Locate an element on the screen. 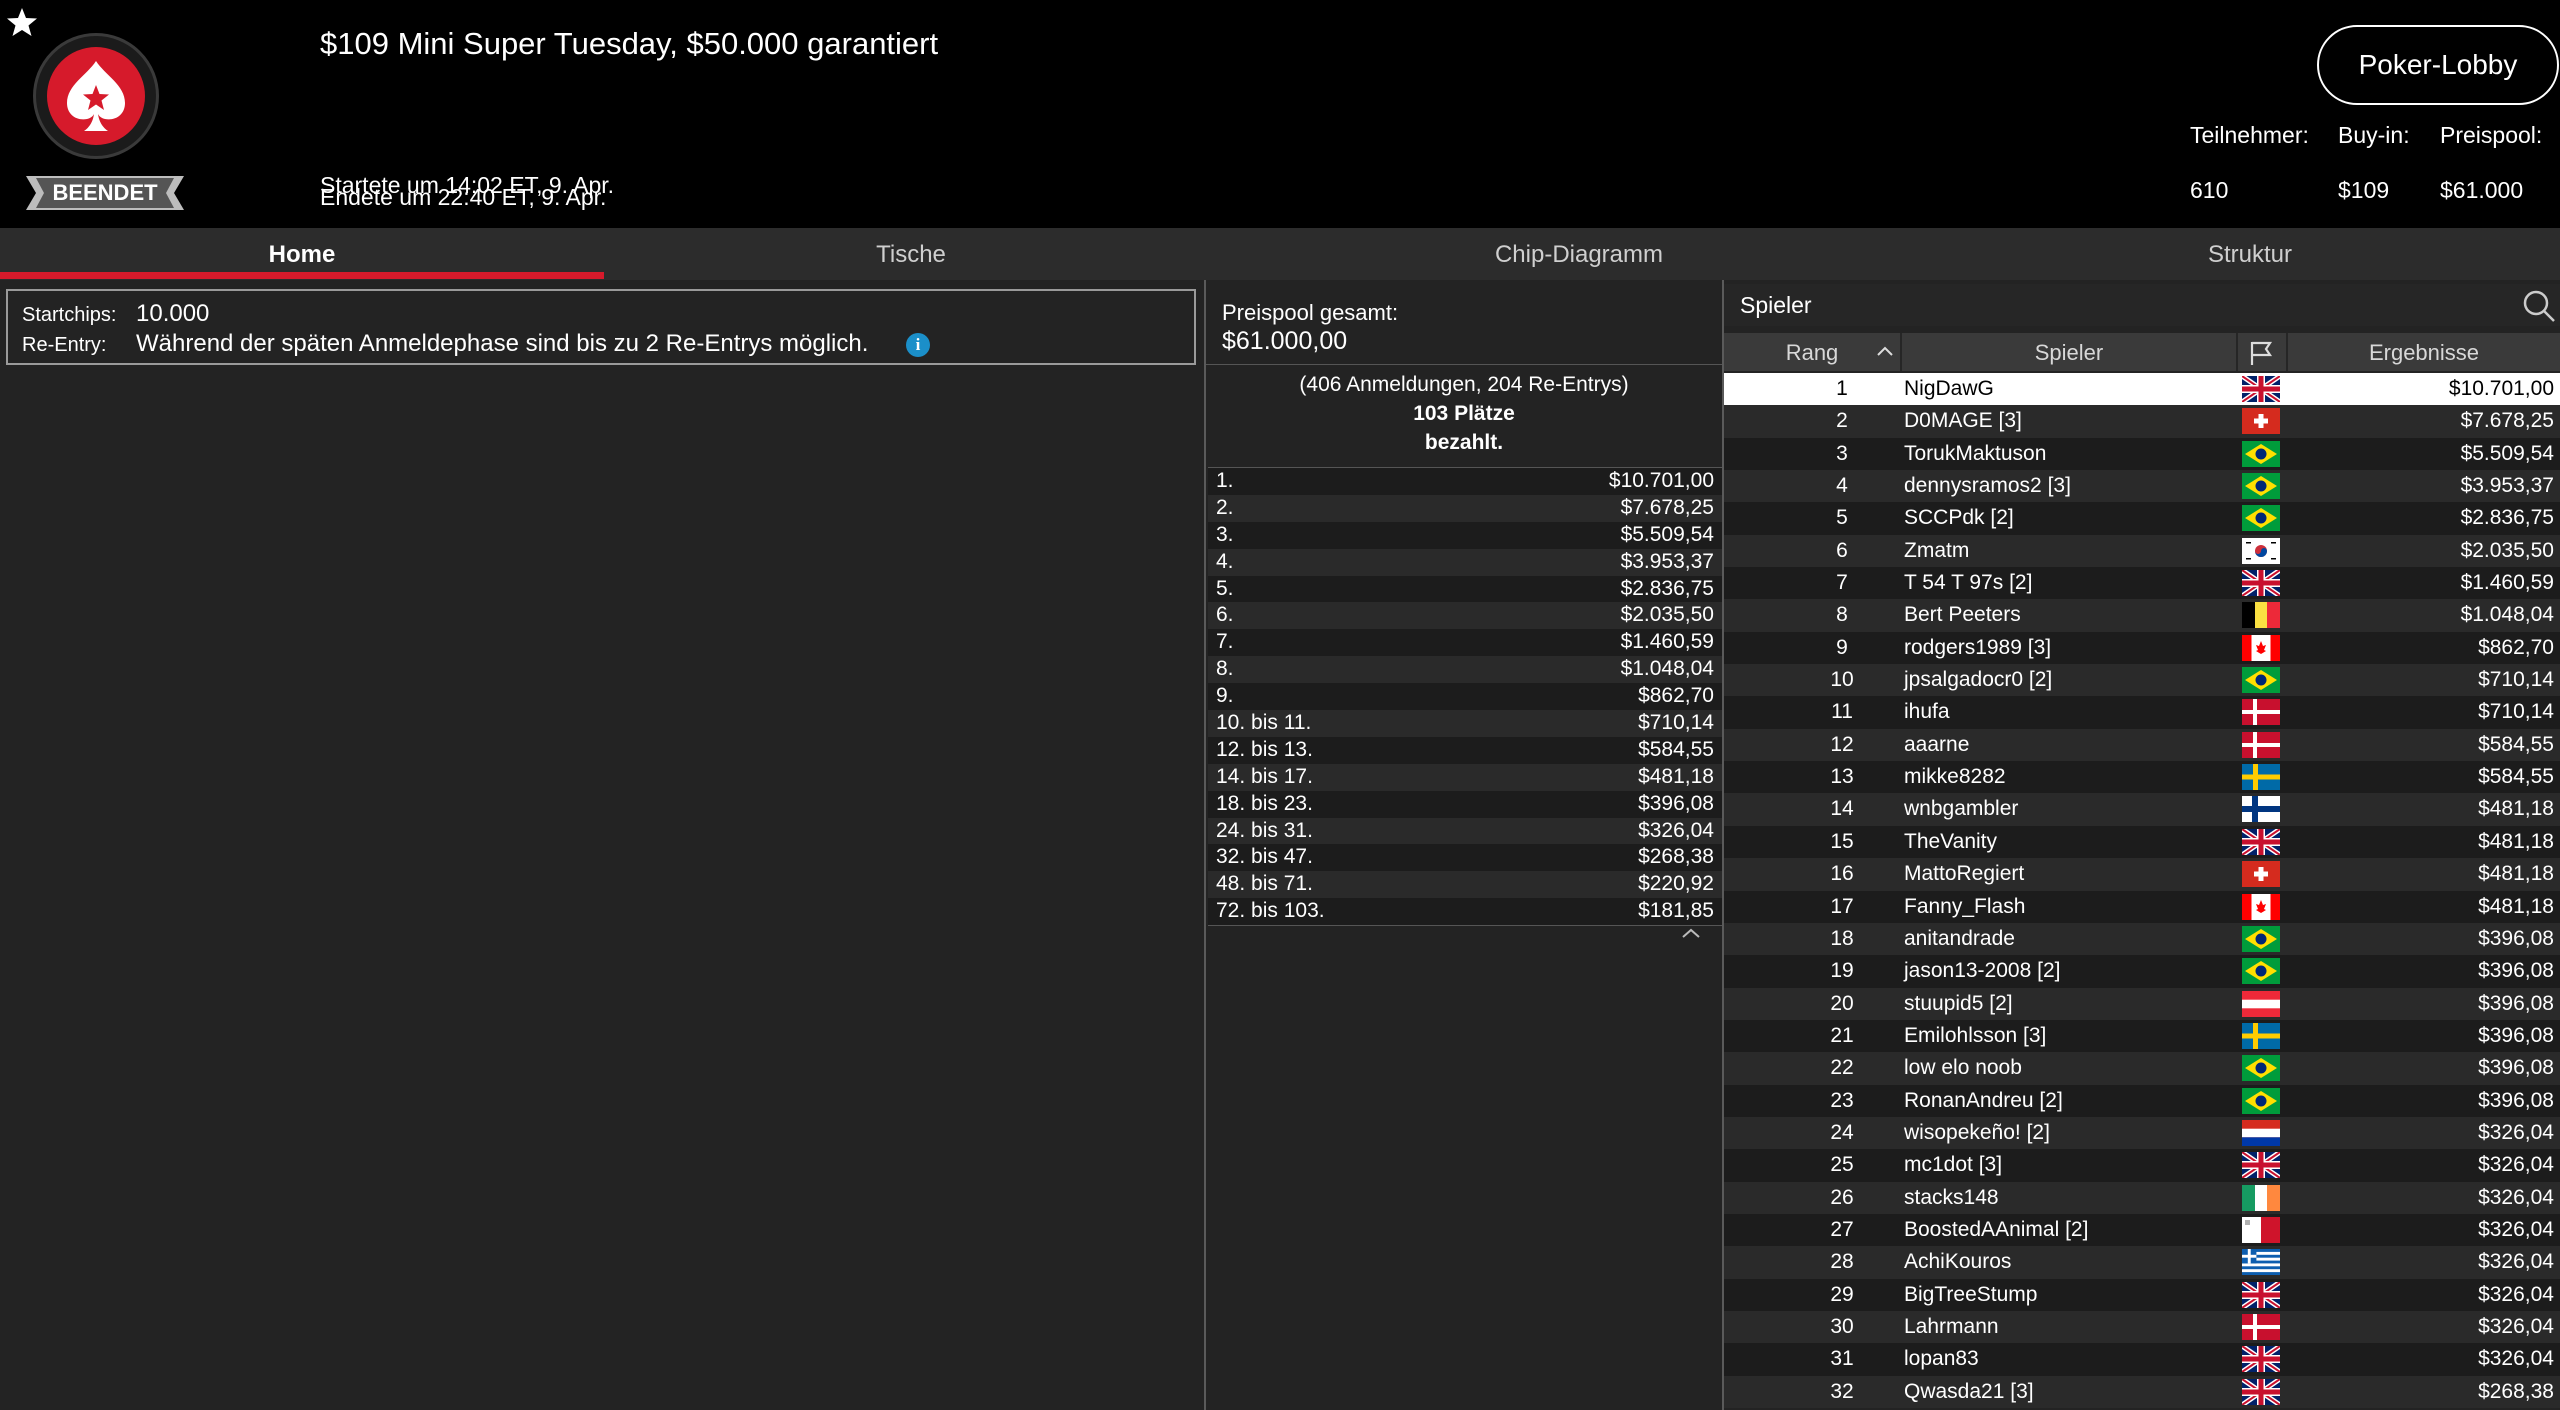 The width and height of the screenshot is (2560, 1410). player-row: 24 wisopekeño! [2] $326,04 is located at coordinates (2142, 1133).